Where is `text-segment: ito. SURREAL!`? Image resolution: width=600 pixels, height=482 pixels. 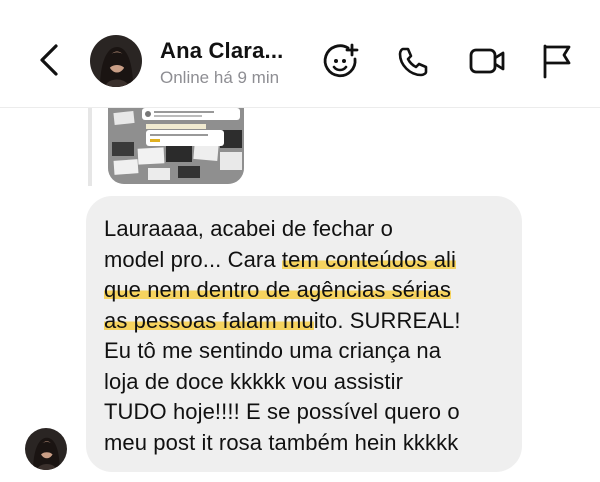
text-segment: ito. SURREAL! is located at coordinates (387, 320).